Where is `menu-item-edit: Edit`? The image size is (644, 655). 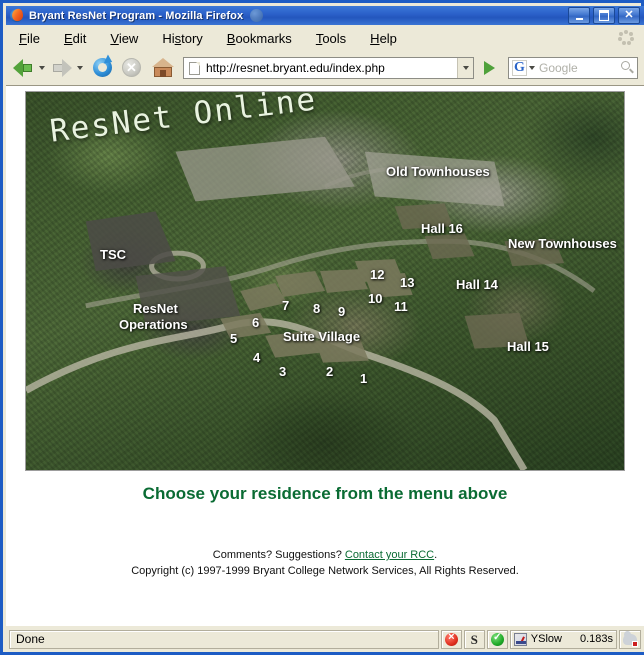
menu-item-edit: Edit is located at coordinates (75, 38).